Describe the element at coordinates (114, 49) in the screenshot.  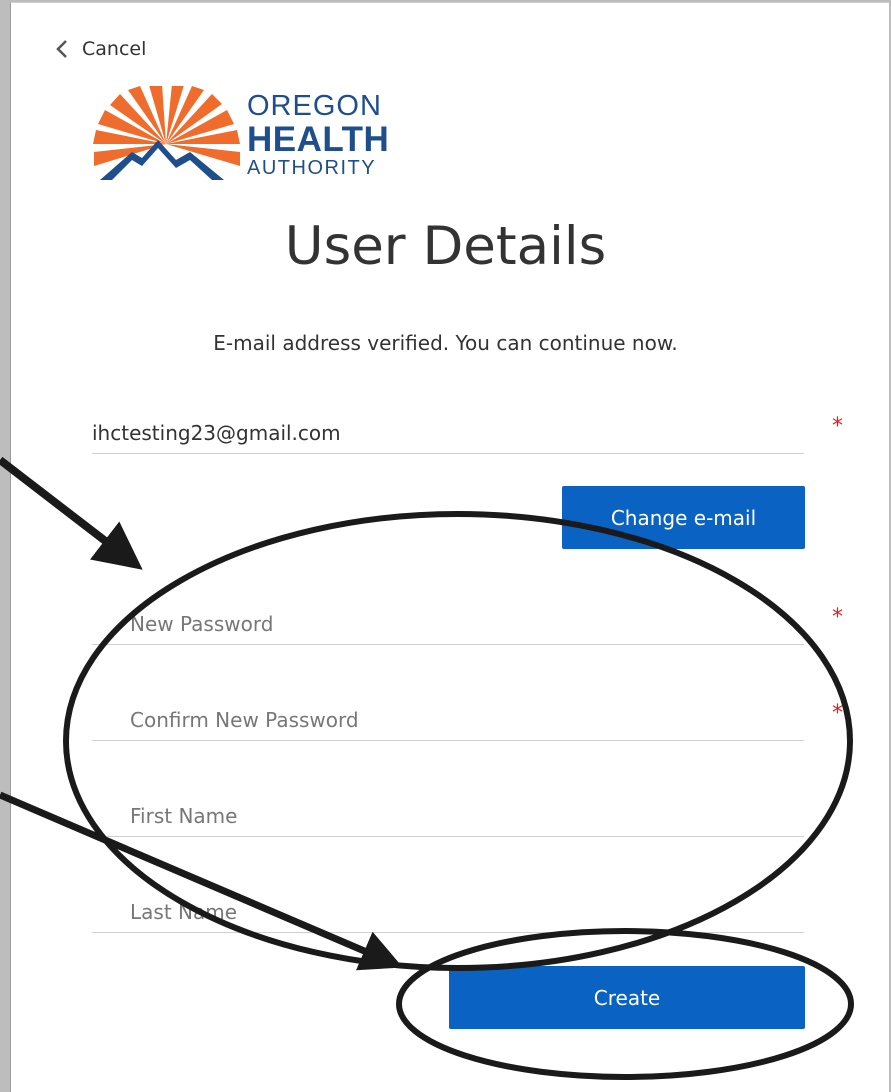
I see `cancel-label: Cancel` at that location.